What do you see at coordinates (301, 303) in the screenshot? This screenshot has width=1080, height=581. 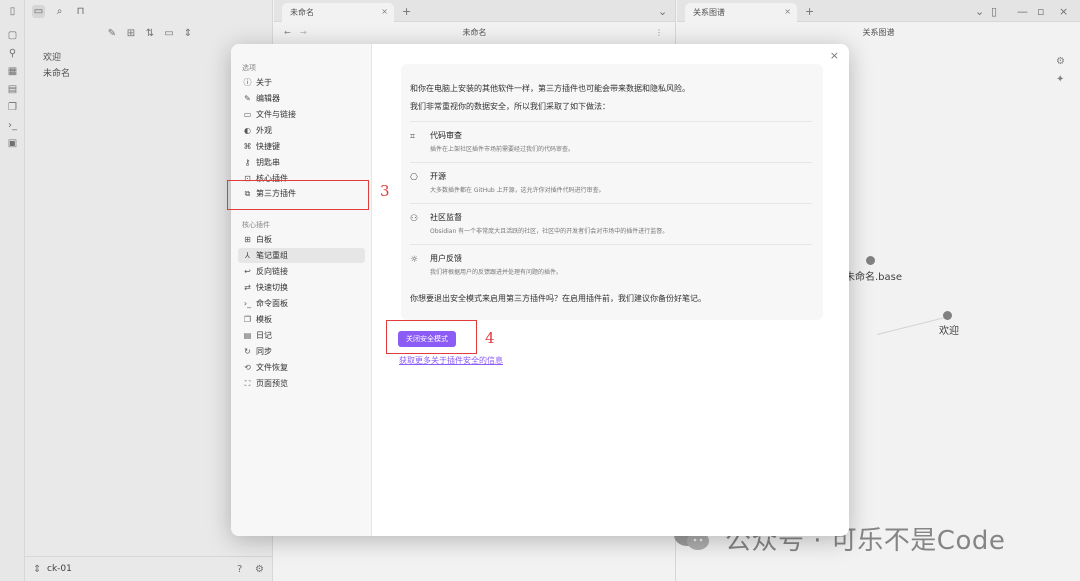 I see `plugin-item-command-palette: ›_ 命令面板` at bounding box center [301, 303].